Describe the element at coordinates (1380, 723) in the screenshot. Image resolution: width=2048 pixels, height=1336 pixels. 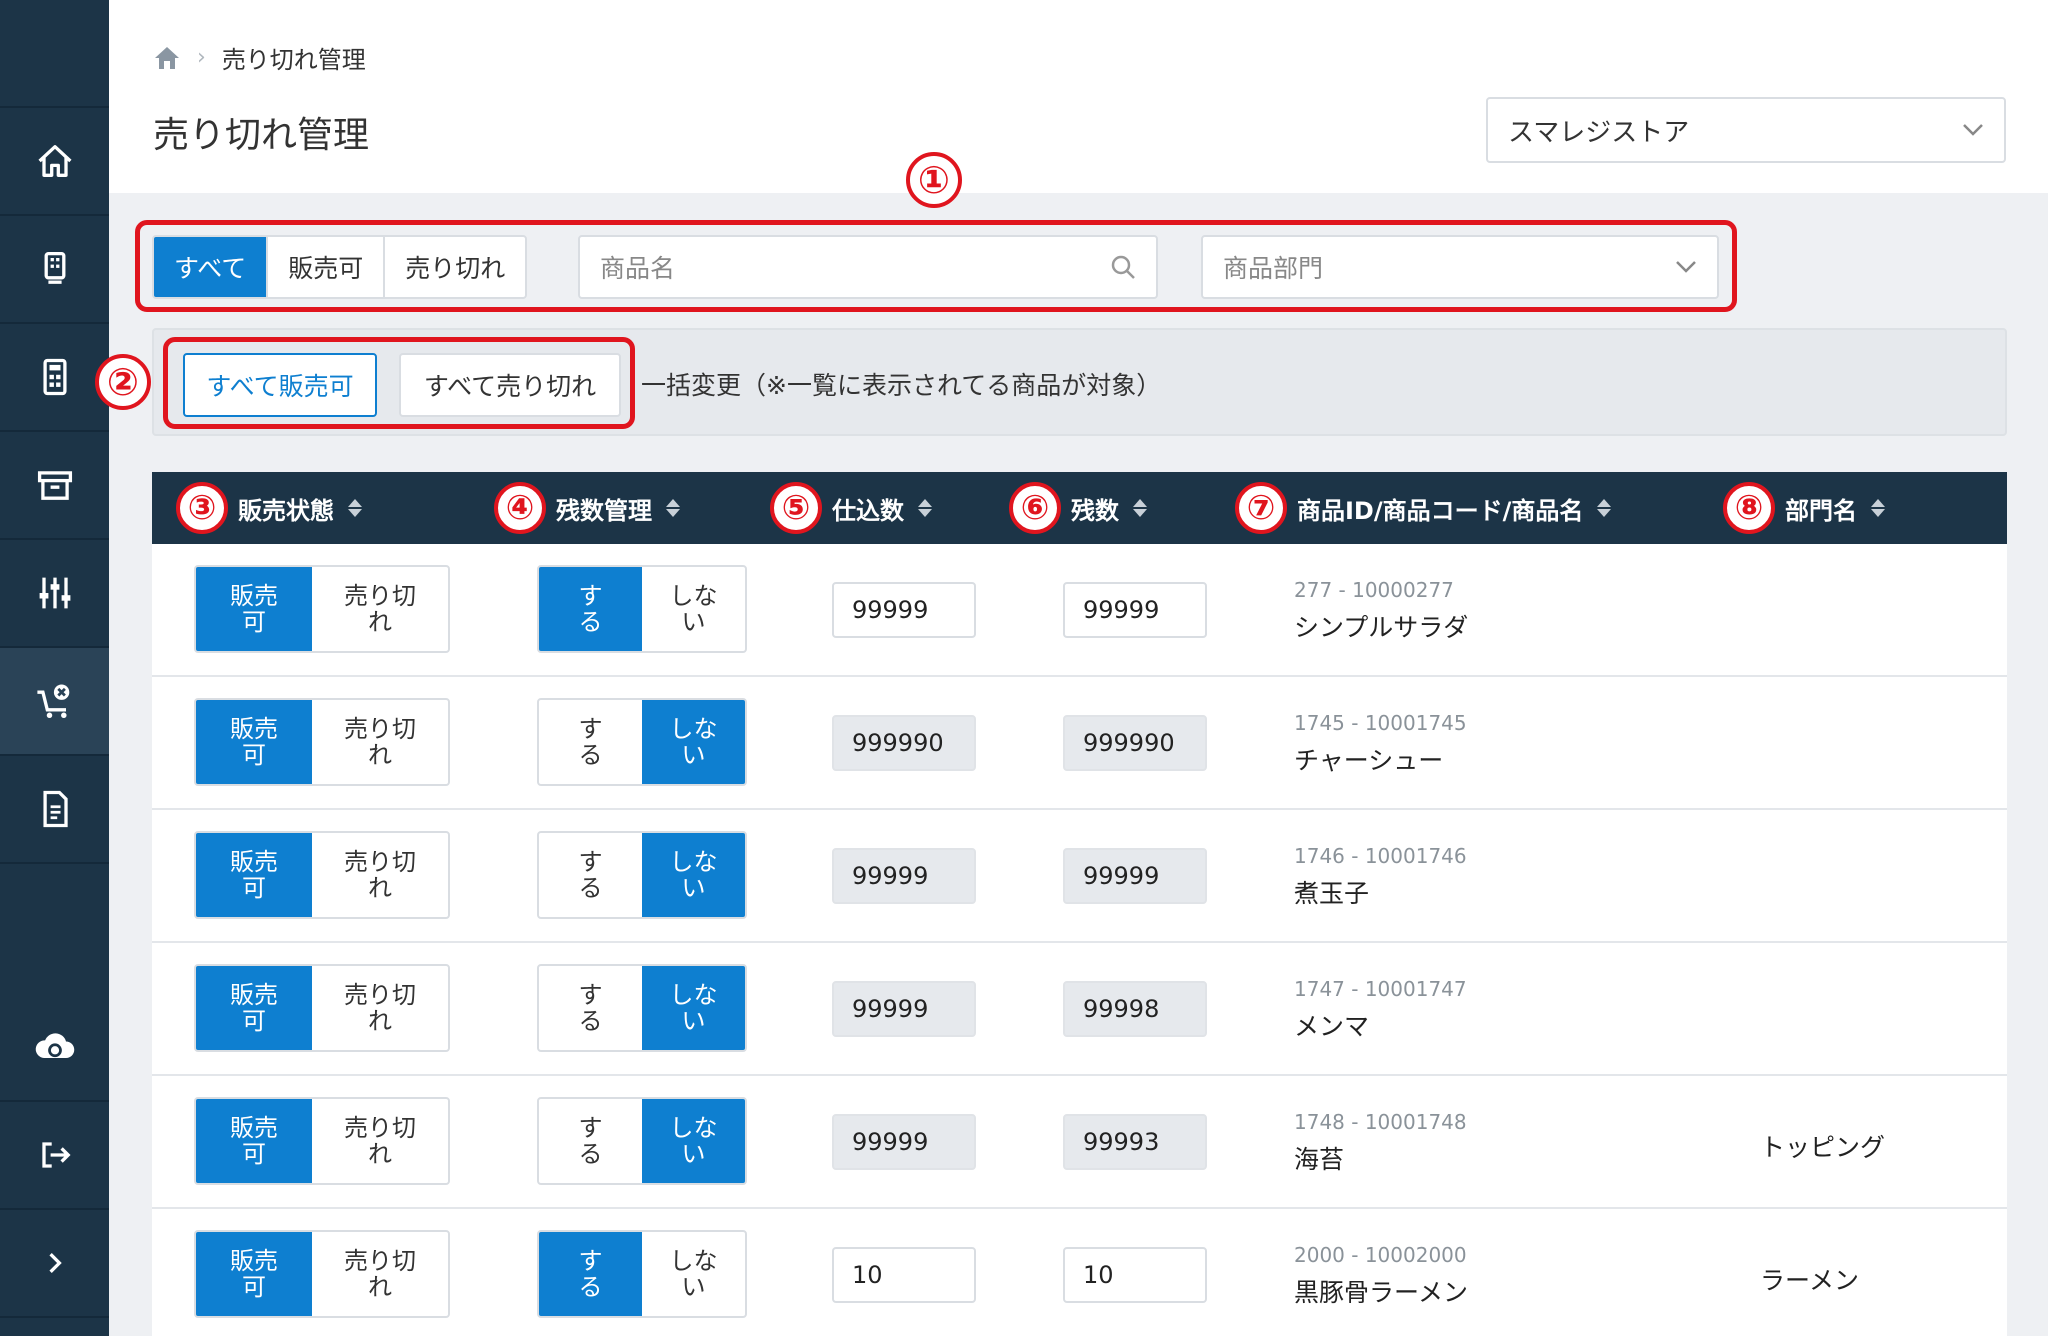
I see `product-id: 1745 - 10001745` at that location.